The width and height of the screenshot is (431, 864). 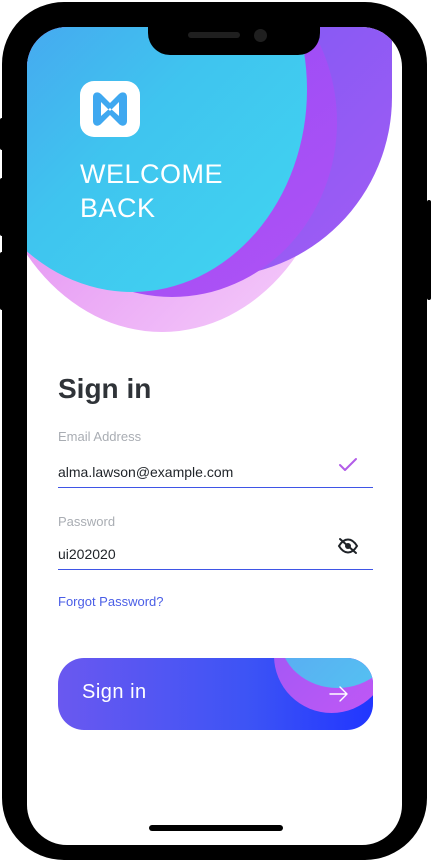 I want to click on logo-mark-icon, so click(x=110, y=109).